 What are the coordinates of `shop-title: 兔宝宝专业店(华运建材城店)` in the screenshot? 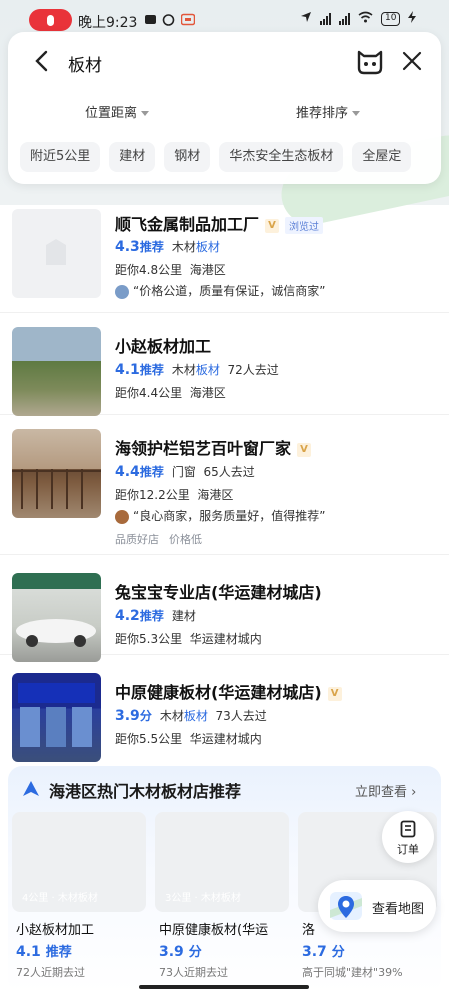 It's located at (218, 592).